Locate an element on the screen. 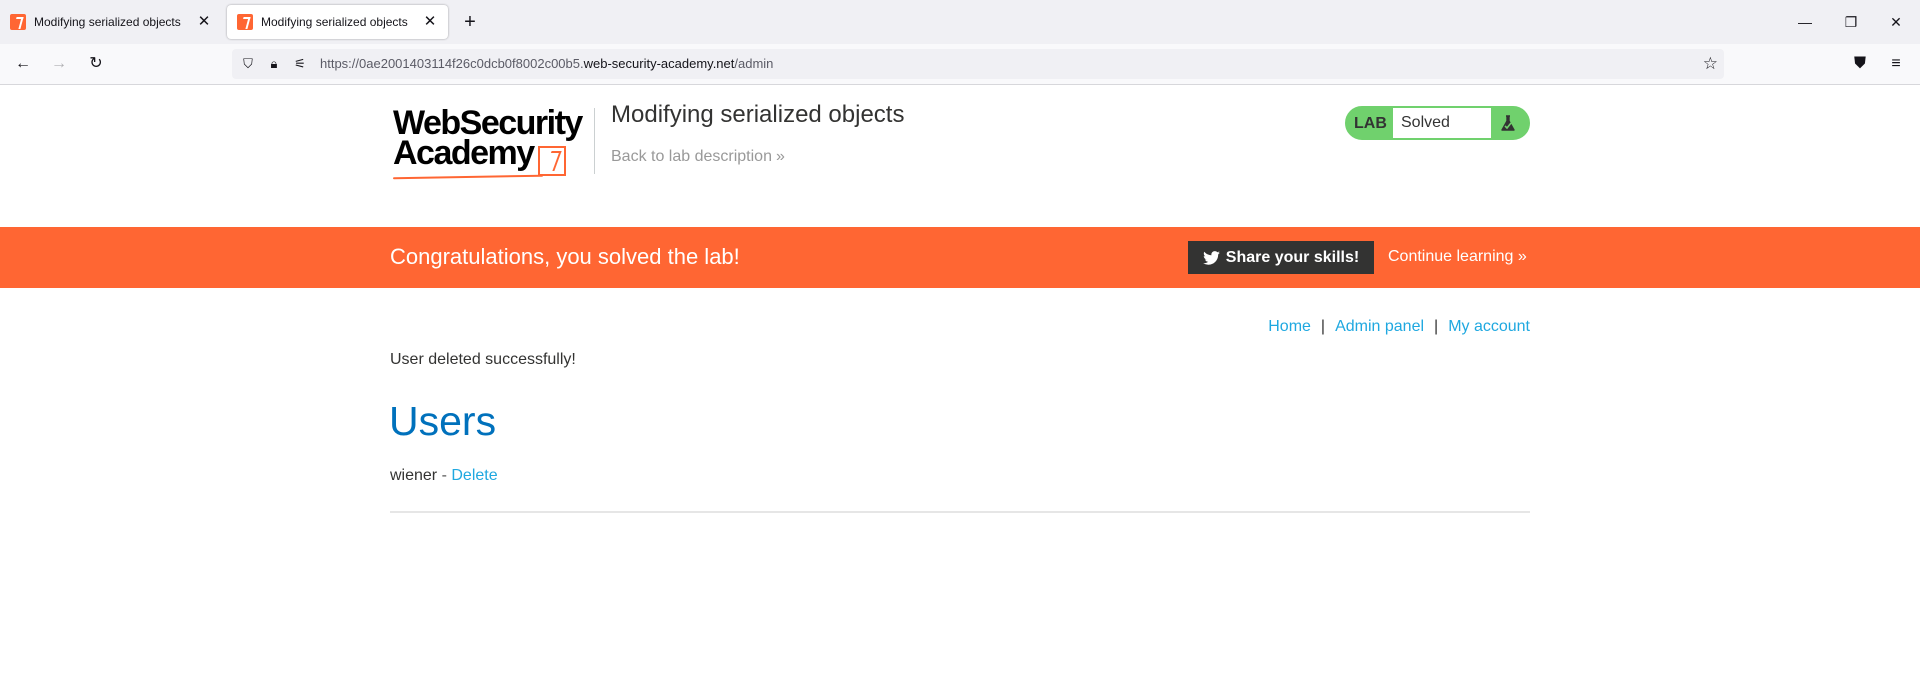  logo-text-line2: Academy is located at coordinates (464, 153).